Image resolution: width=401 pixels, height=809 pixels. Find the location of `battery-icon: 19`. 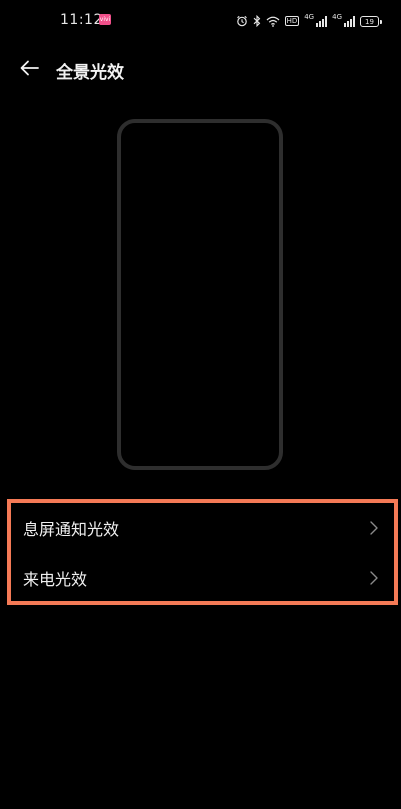

battery-icon: 19 is located at coordinates (371, 21).